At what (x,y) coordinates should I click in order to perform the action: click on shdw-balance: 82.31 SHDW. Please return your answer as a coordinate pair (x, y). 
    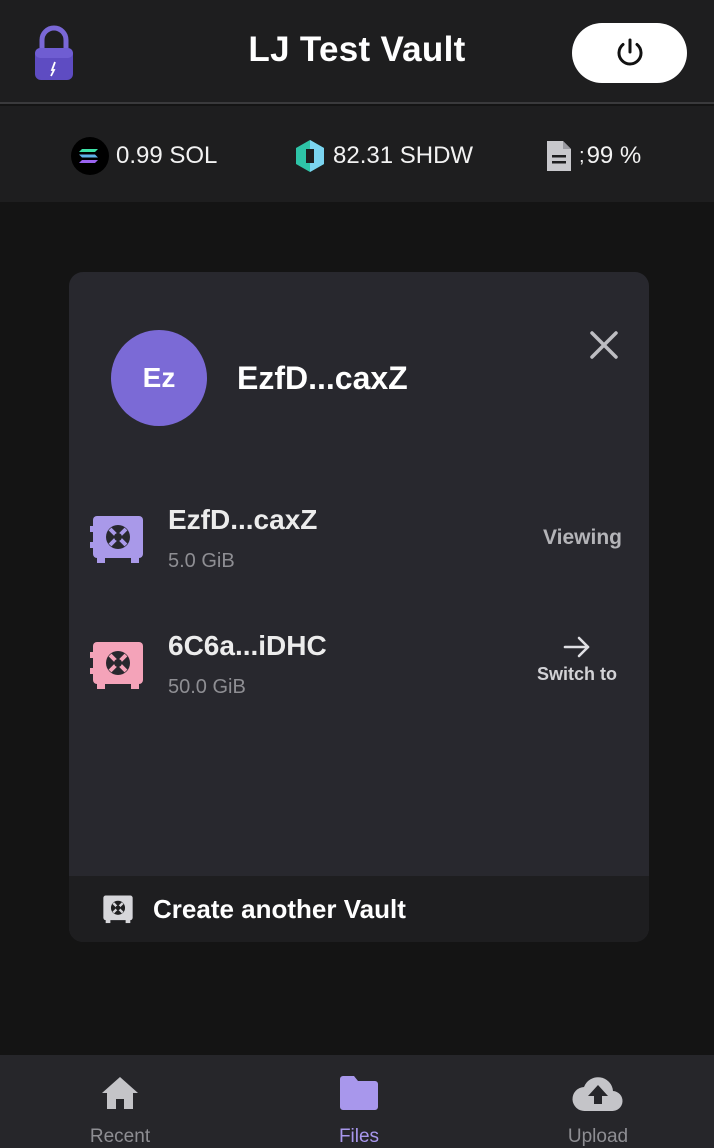
    Looking at the image, I should click on (383, 156).